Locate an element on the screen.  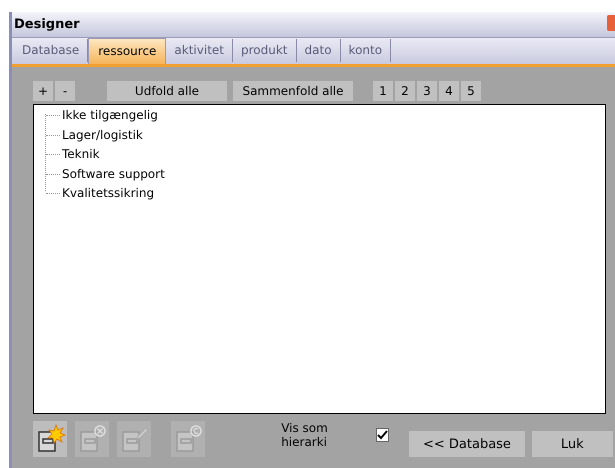
tree-toggle-button: - is located at coordinates (65, 91).